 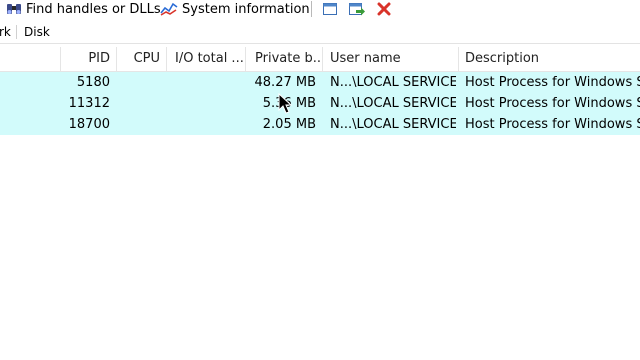 I want to click on mouse-cursor-icon, so click(x=286, y=103).